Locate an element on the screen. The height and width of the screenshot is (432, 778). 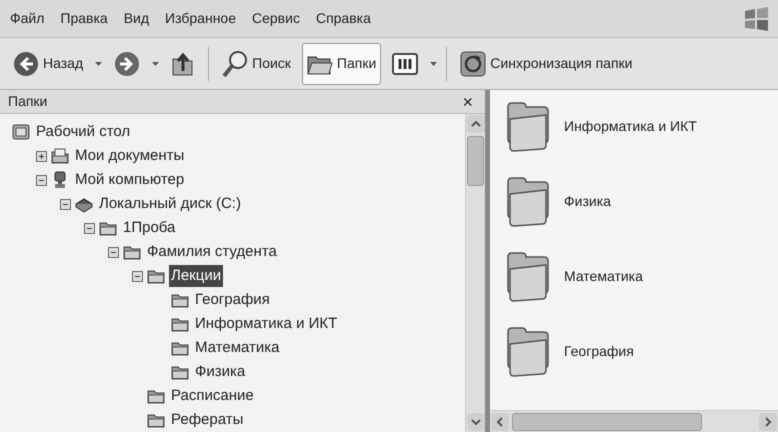
tree-item: Рефераты is located at coordinates (207, 420).